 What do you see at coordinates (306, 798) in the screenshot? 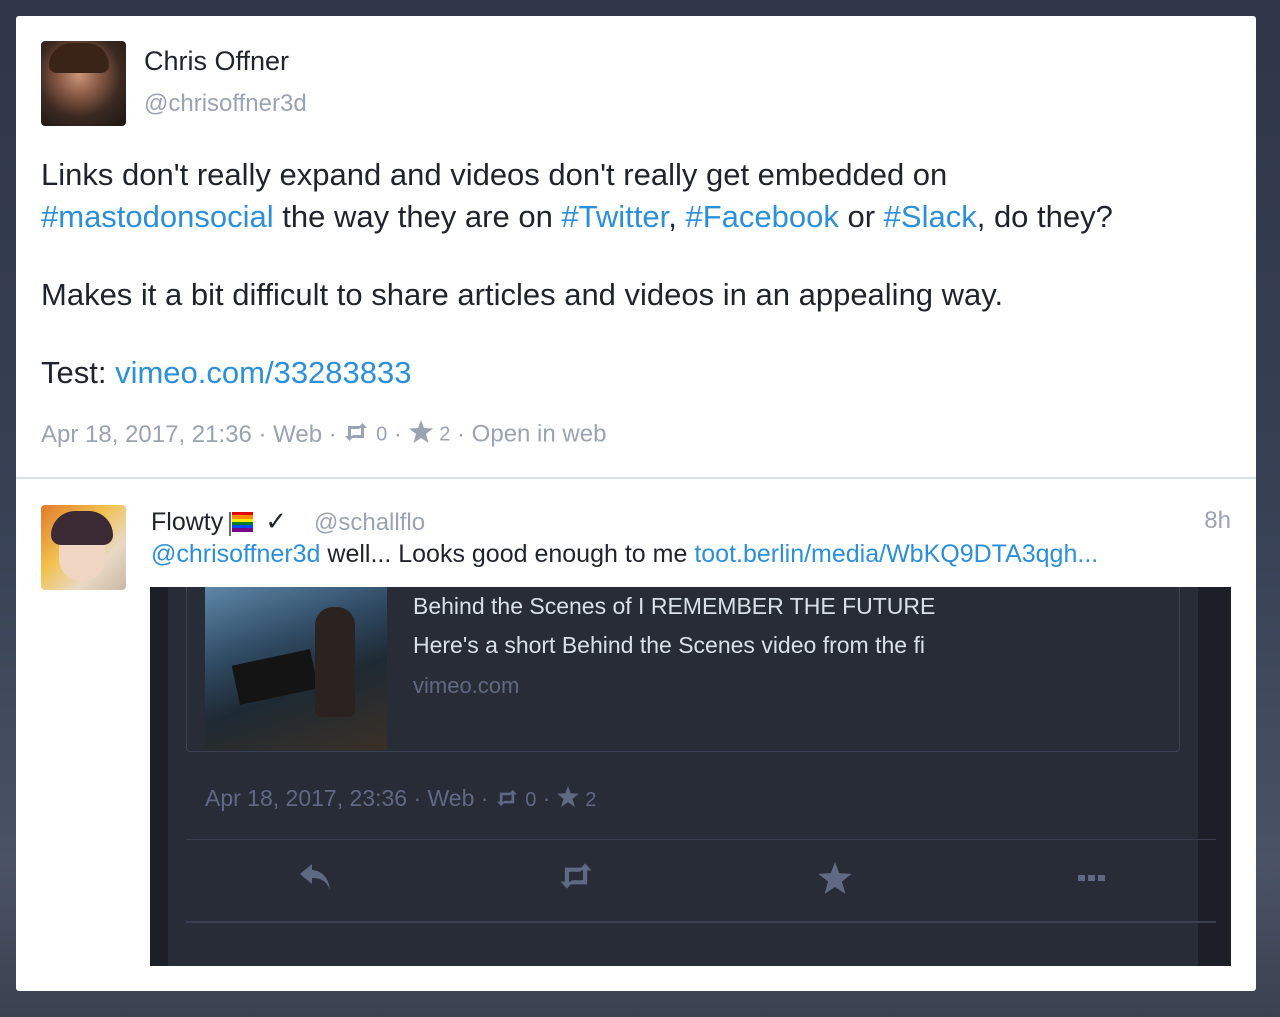
I see `screenshot-timestamp: Apr 18, 2017, 23:36` at bounding box center [306, 798].